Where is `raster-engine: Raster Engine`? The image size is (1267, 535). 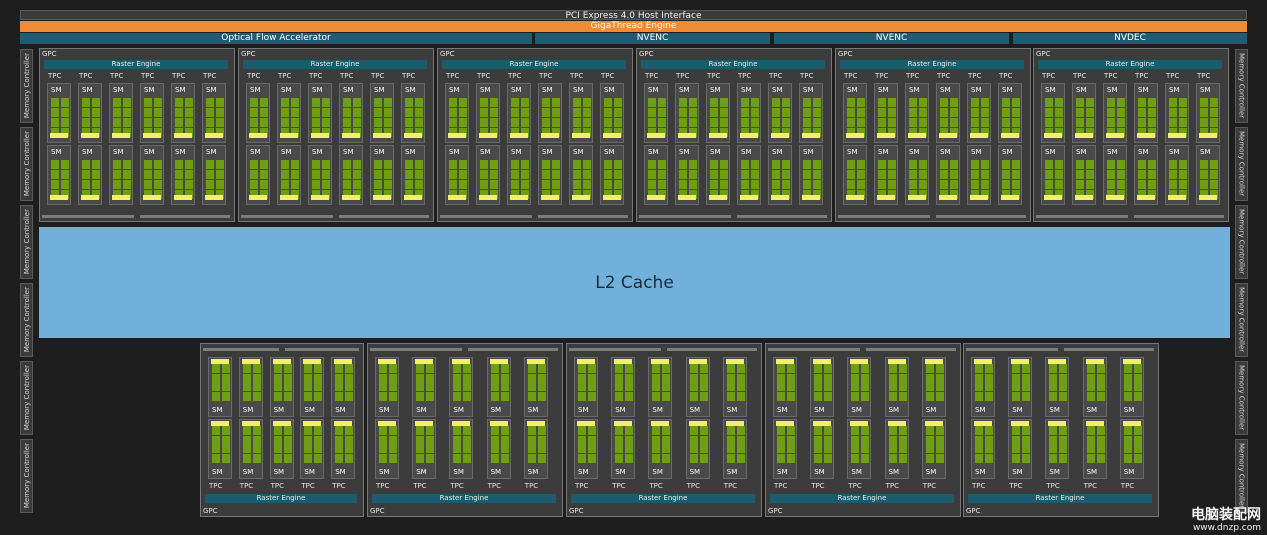
raster-engine: Raster Engine is located at coordinates (1130, 64).